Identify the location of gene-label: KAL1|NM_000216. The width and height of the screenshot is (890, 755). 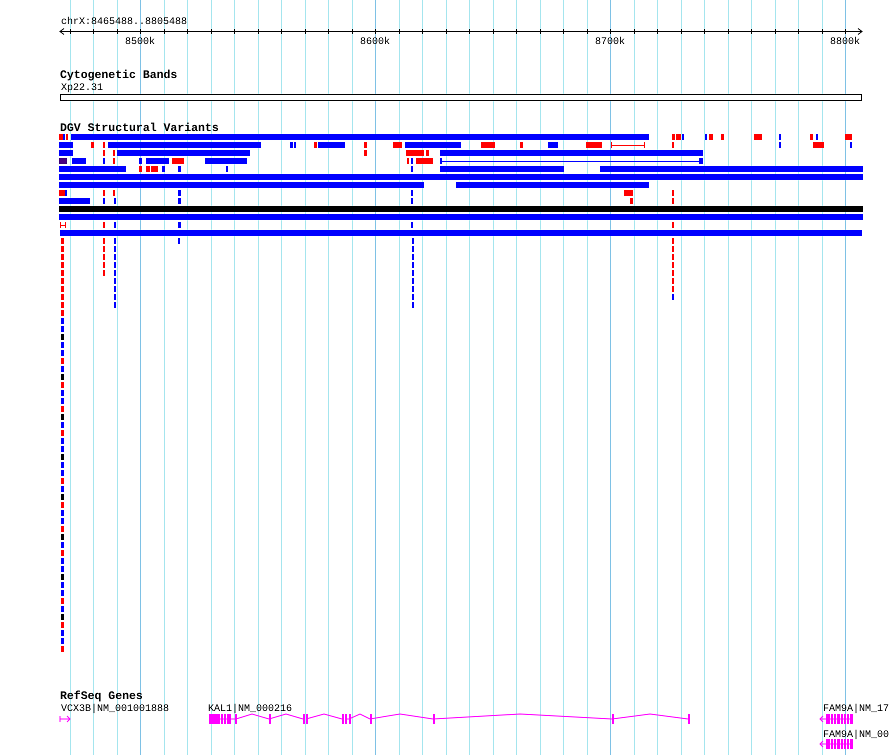
(250, 709).